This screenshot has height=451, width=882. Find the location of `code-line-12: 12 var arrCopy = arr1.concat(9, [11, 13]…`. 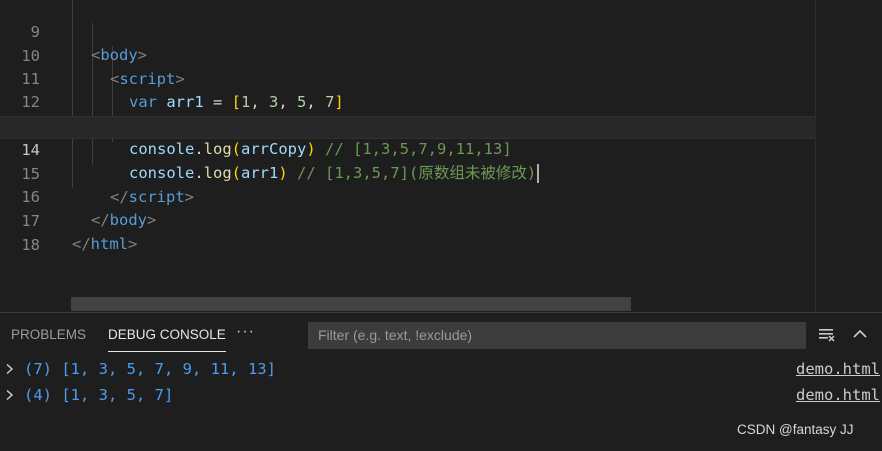

code-line-12: 12 var arrCopy = arr1.concat(9, [11, 13]… is located at coordinates (407, 101).